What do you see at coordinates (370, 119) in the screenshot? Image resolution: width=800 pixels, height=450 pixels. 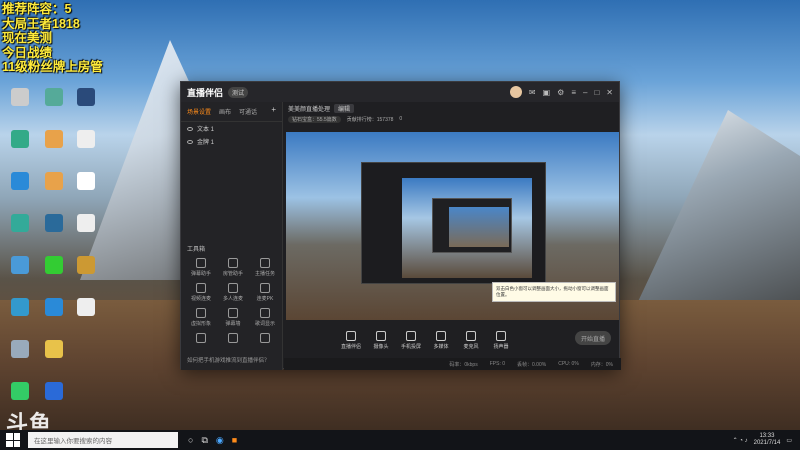 I see `stat-rank: 贡献排行榜：157378` at bounding box center [370, 119].